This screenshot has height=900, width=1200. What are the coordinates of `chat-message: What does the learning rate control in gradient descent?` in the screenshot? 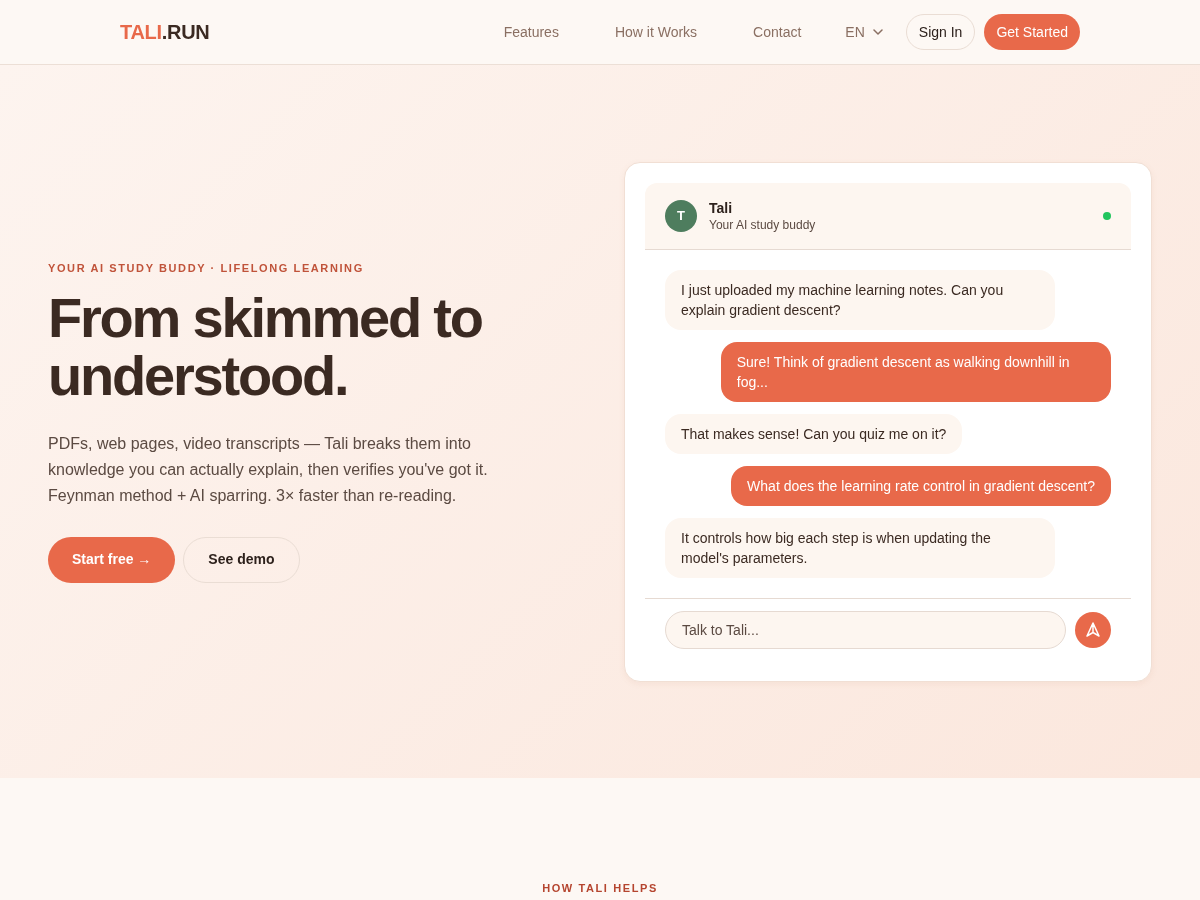 It's located at (921, 485).